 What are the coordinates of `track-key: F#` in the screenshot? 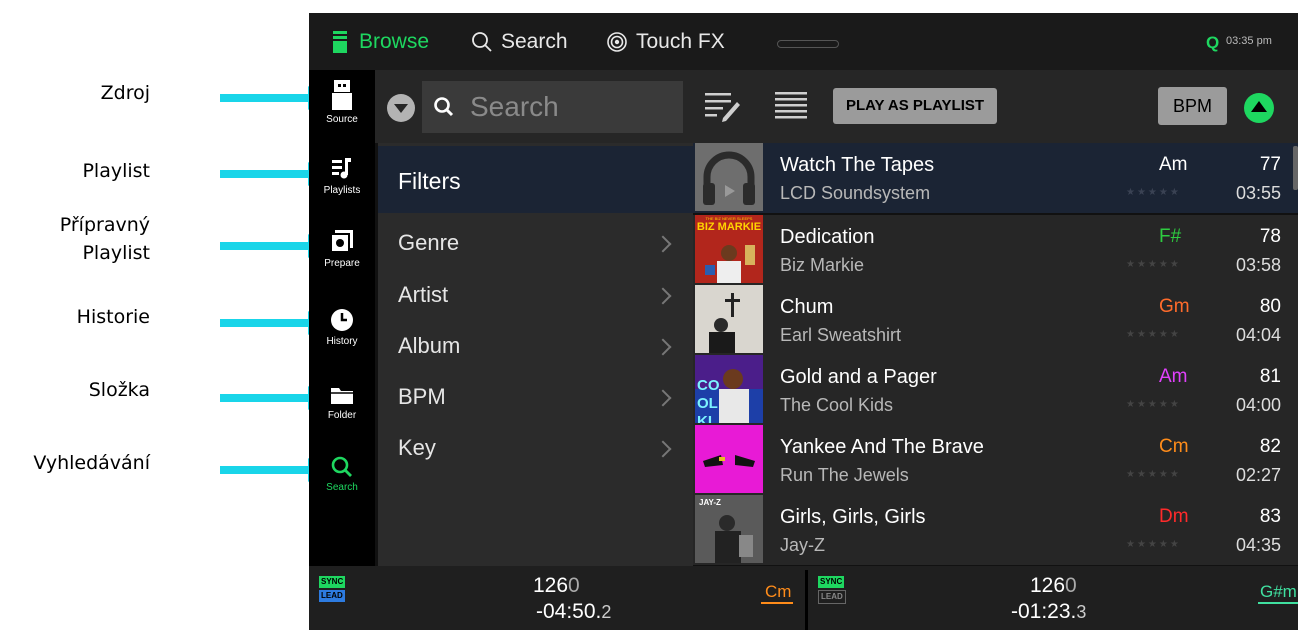 It's located at (1170, 236).